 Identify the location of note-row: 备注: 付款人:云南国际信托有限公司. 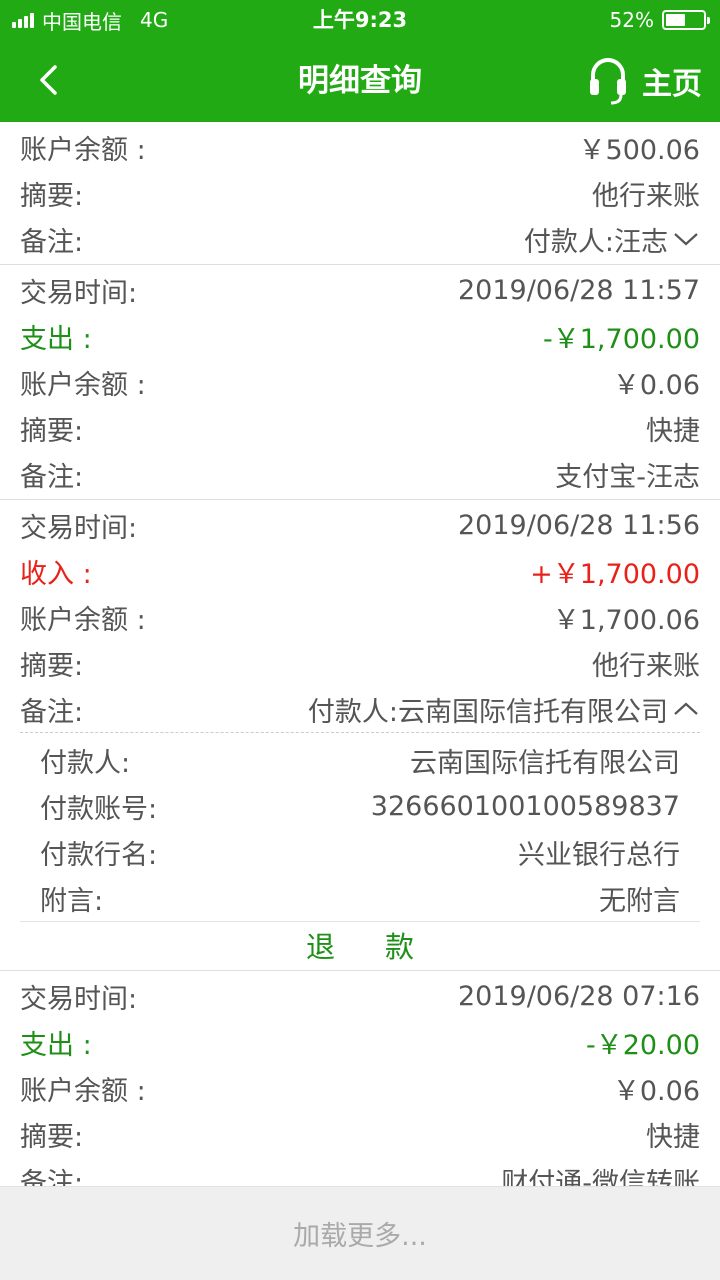
(360, 709).